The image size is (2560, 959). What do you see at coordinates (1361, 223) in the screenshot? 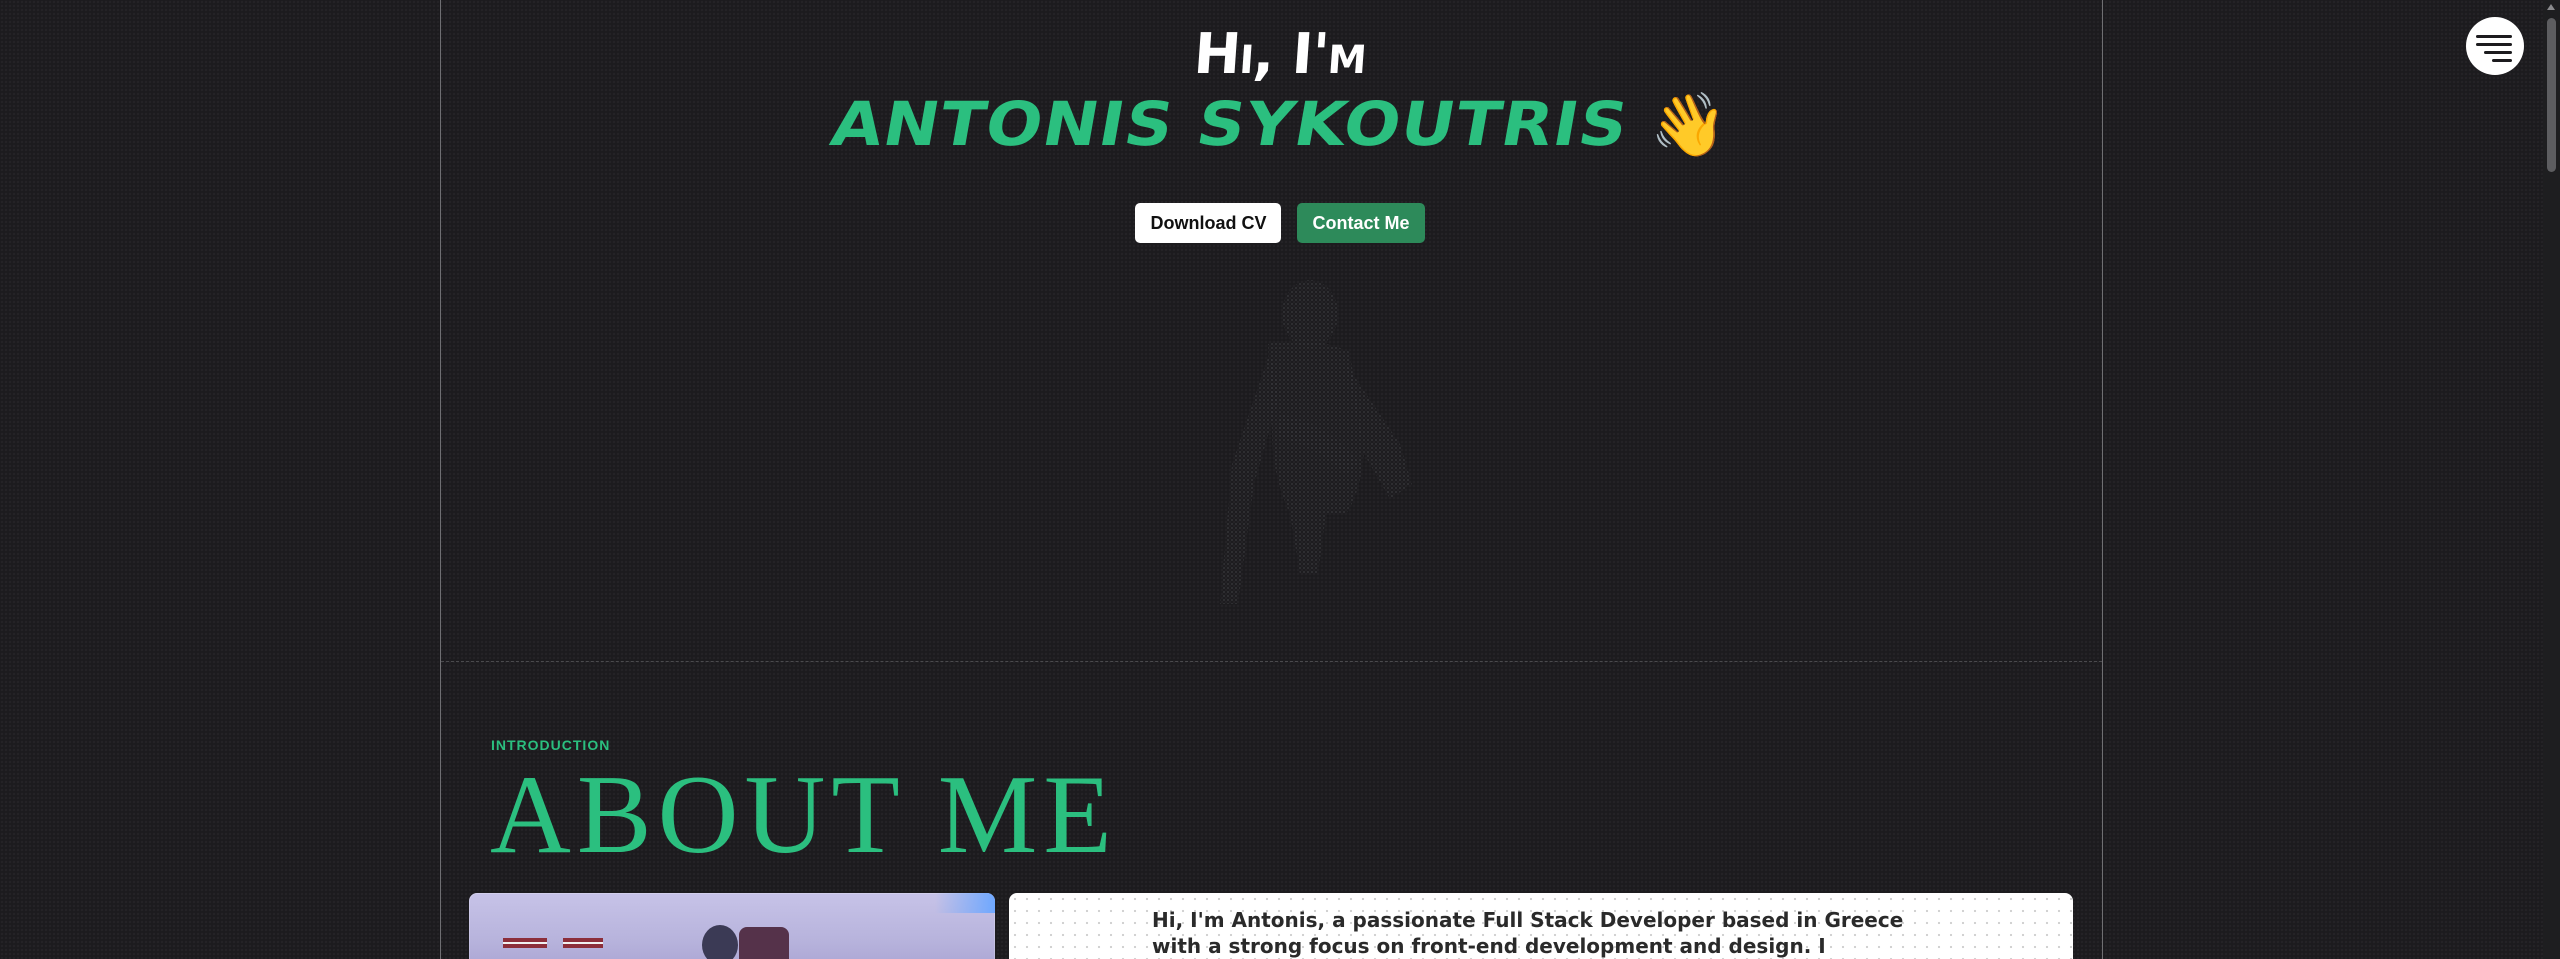
I see `contact-me-button: Contact Me` at bounding box center [1361, 223].